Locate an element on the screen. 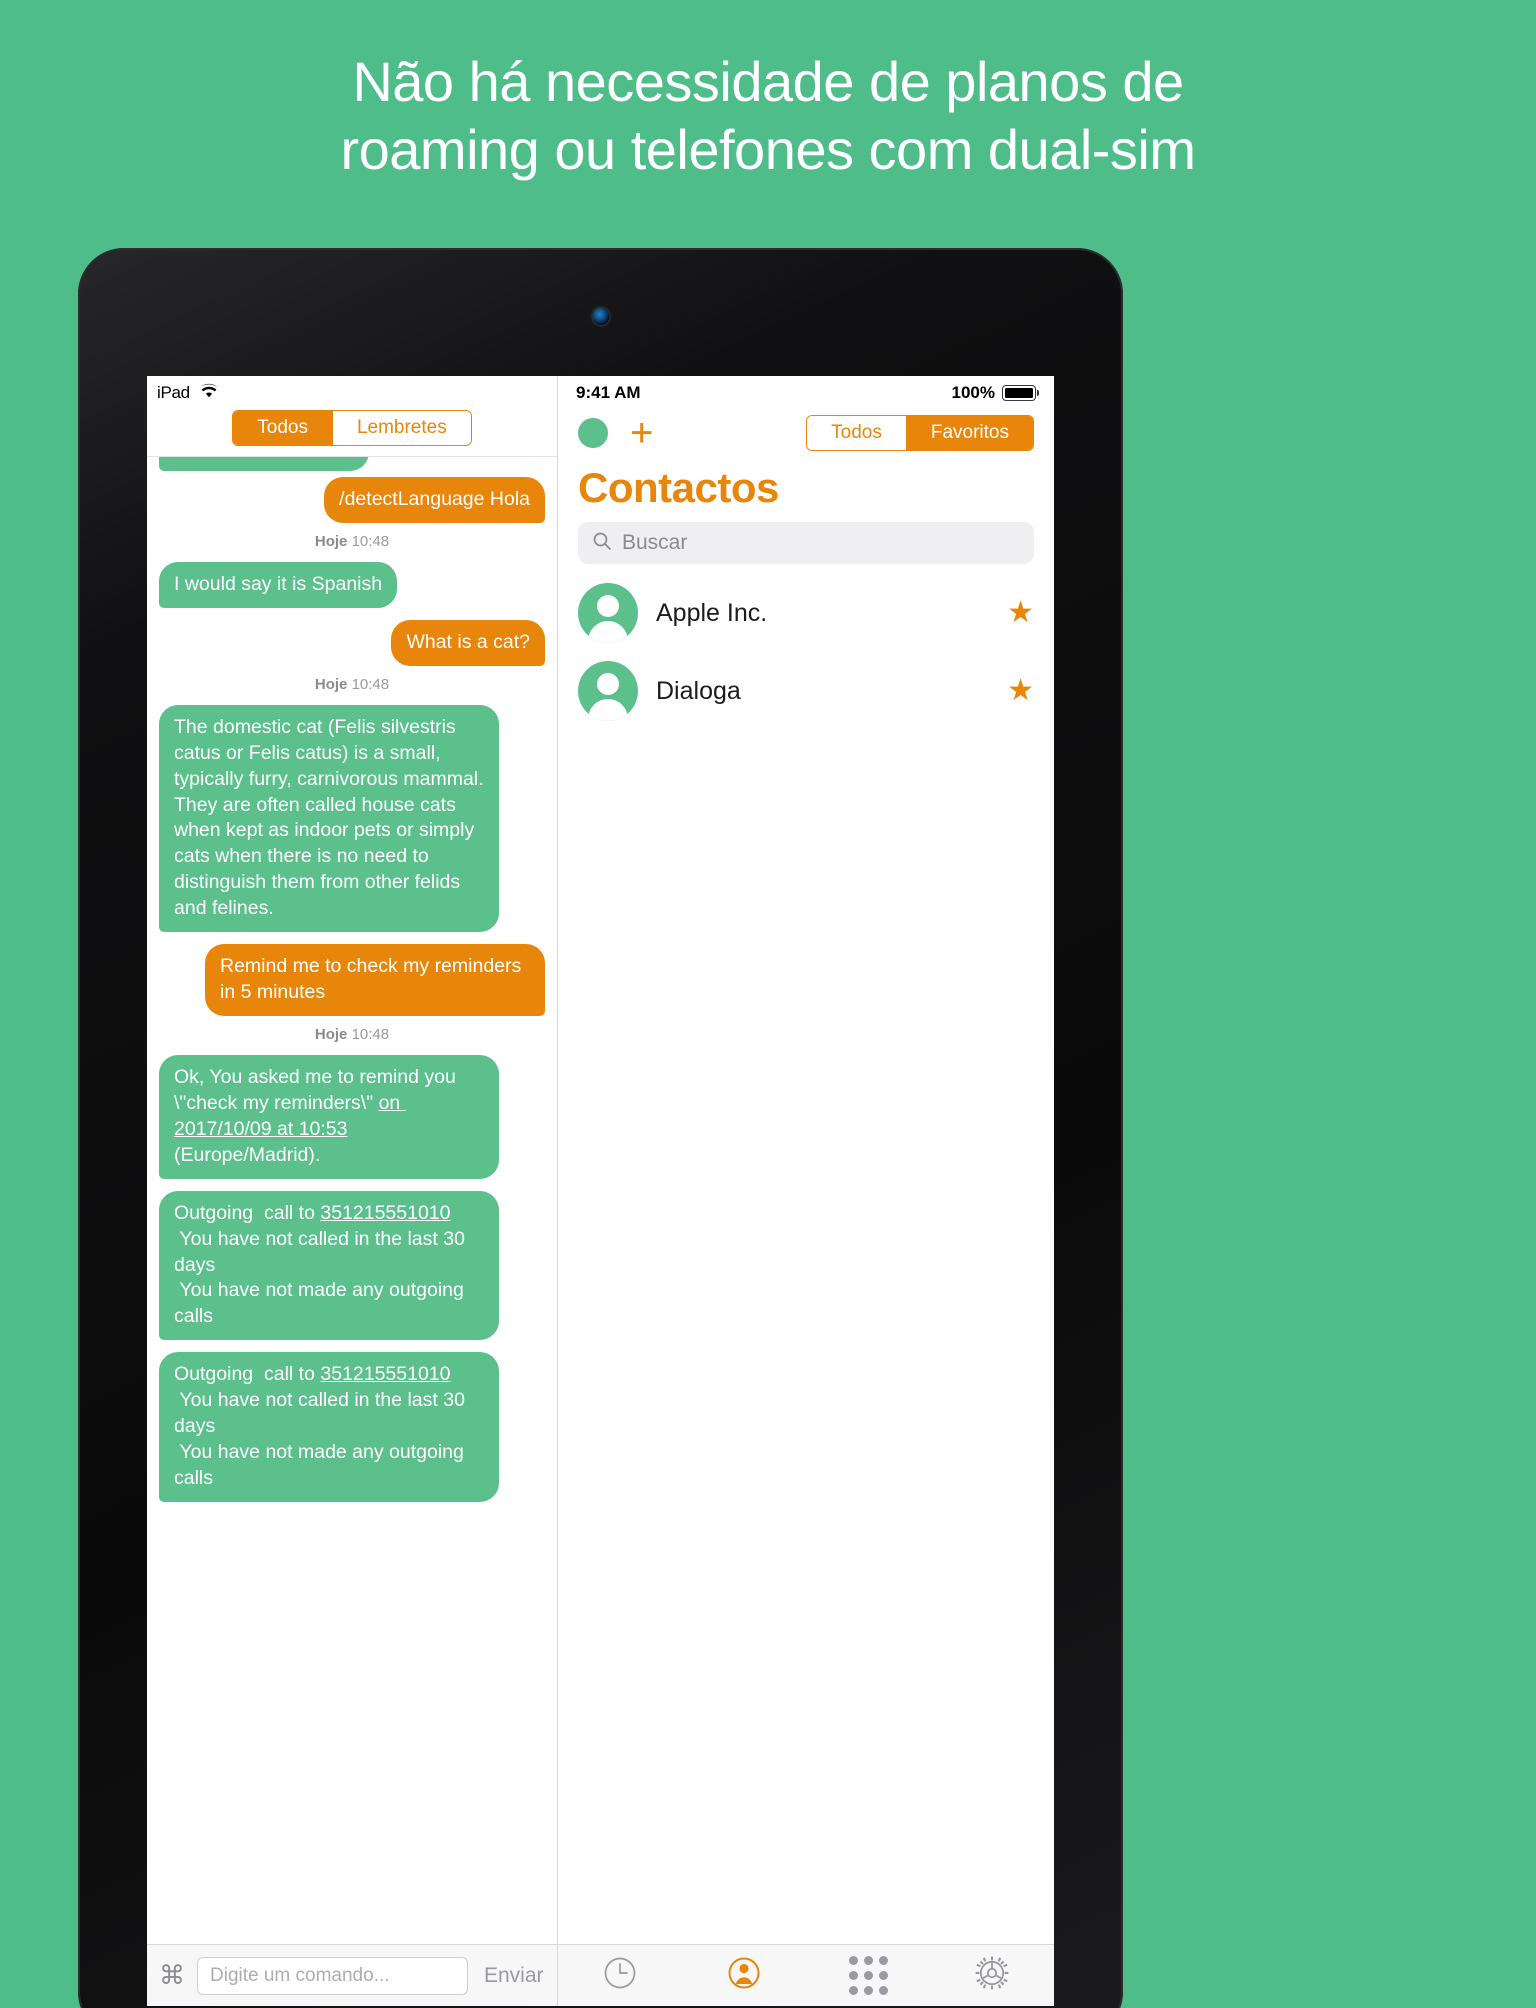 This screenshot has width=1536, height=2008. segment-favoritos: Favoritos is located at coordinates (969, 433).